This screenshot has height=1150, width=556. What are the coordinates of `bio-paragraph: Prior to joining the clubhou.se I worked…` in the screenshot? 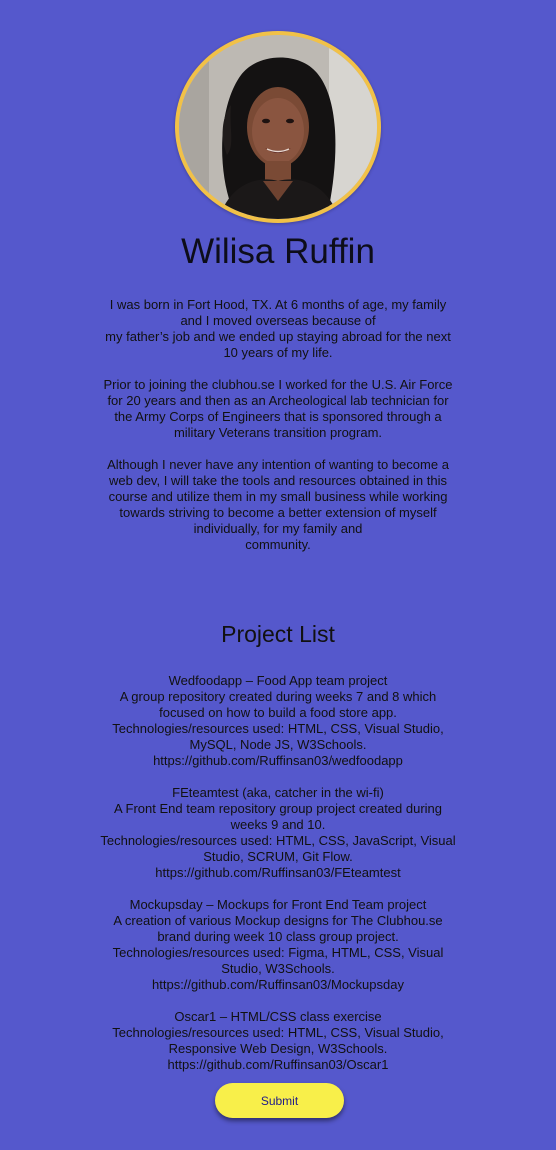 It's located at (278, 408).